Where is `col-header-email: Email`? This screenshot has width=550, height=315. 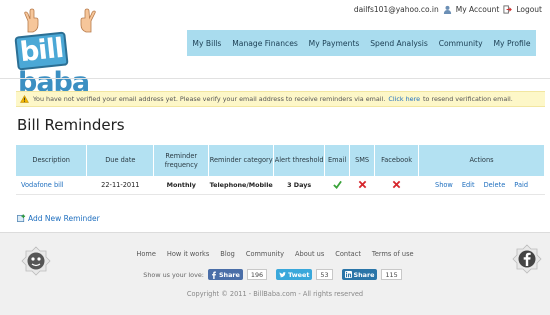
col-header-email: Email is located at coordinates (337, 160).